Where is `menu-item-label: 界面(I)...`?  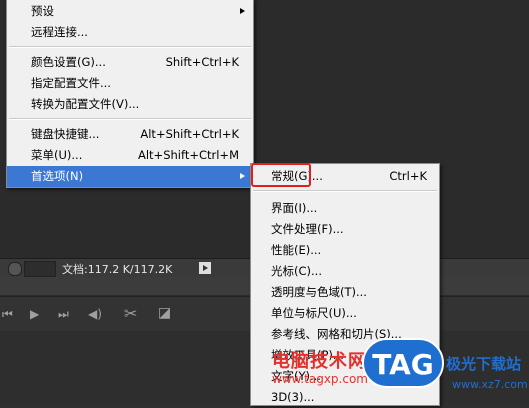 menu-item-label: 界面(I)... is located at coordinates (294, 208).